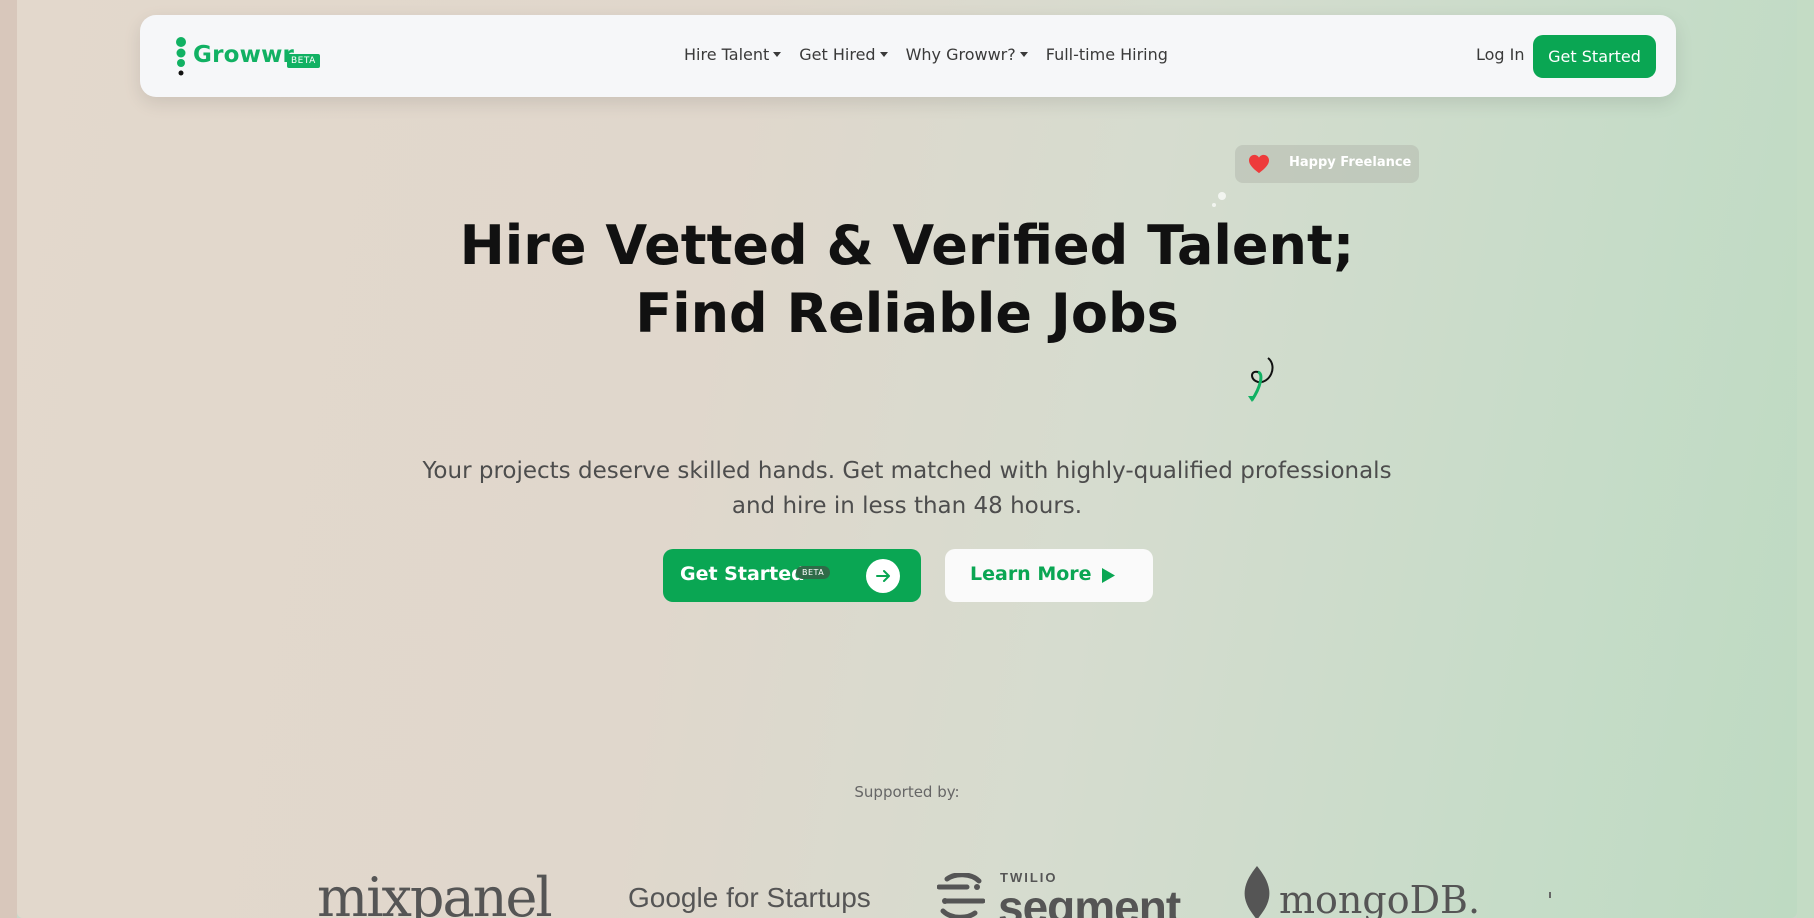  I want to click on heart-icon, so click(1259, 164).